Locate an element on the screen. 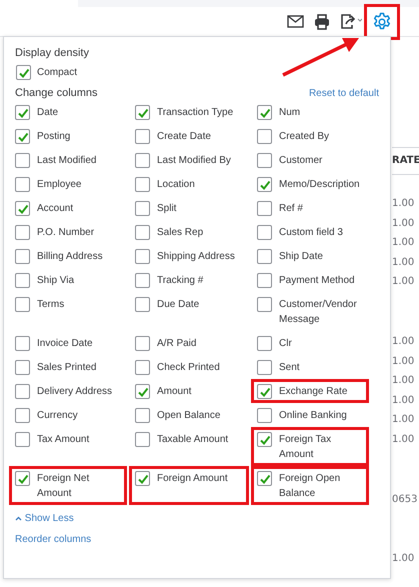 The height and width of the screenshot is (587, 419). option-label: Payment Method is located at coordinates (317, 281).